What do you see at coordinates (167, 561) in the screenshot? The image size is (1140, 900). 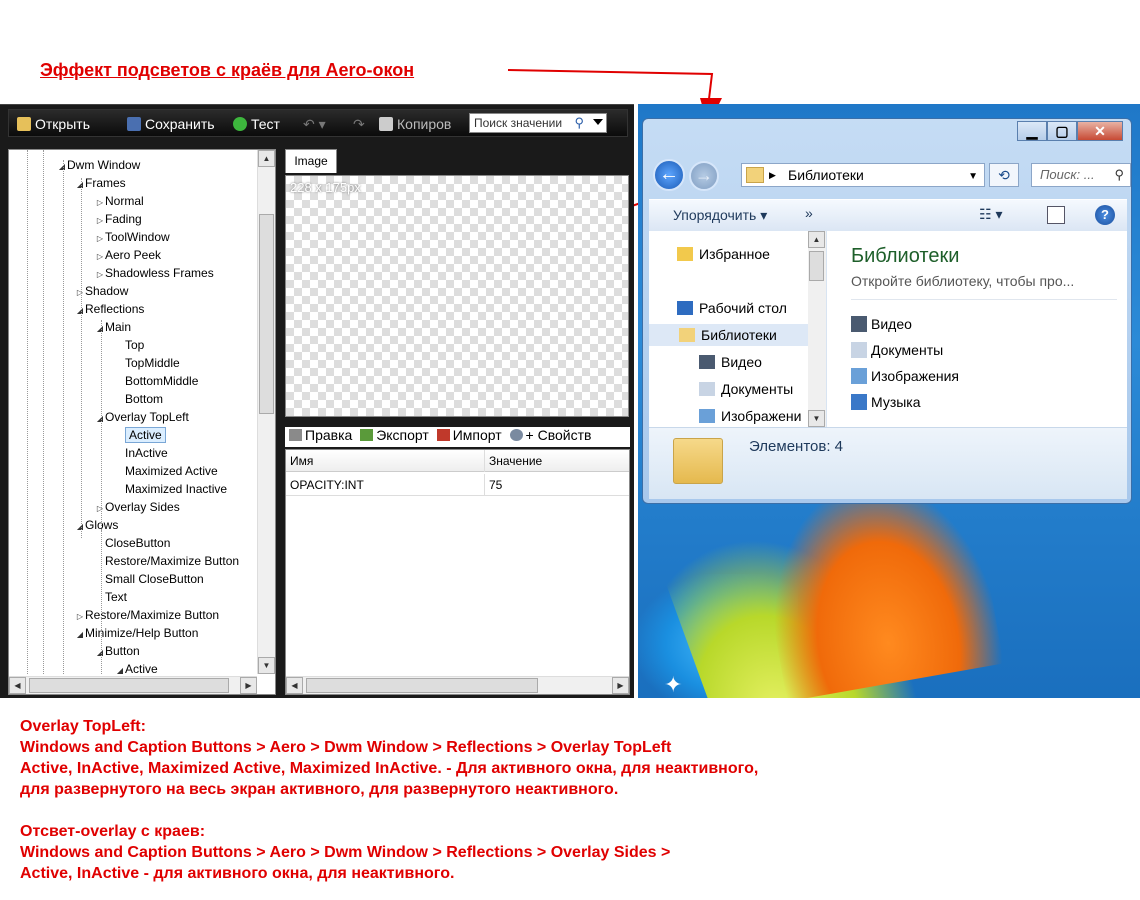 I see `tree-item: Restore/Maximize Button` at bounding box center [167, 561].